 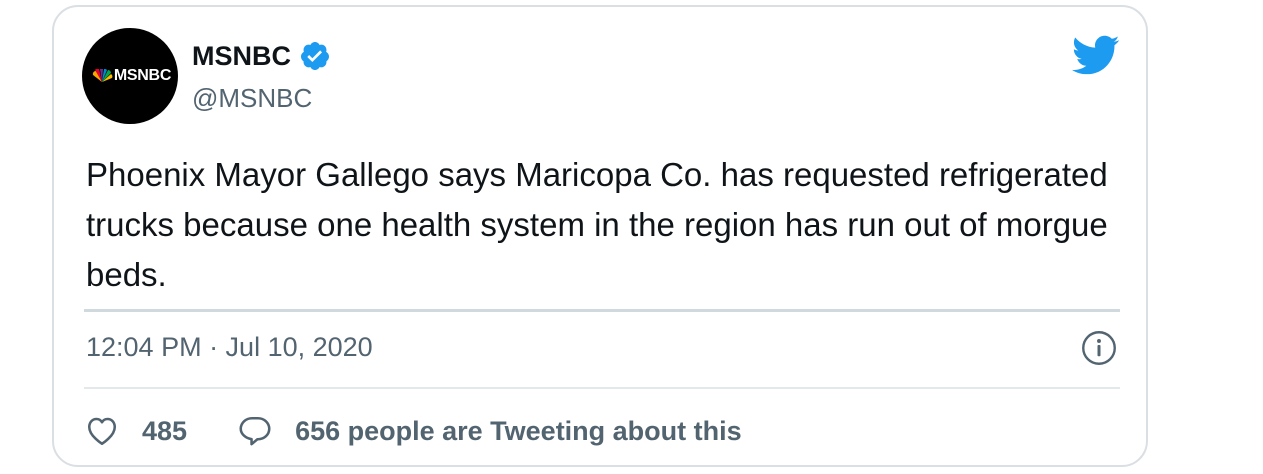 I want to click on avatar-logo: MSNBC, so click(x=131, y=76).